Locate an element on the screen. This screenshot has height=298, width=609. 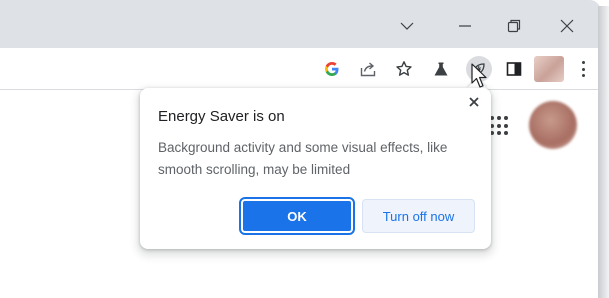
profile-avatar is located at coordinates (549, 69).